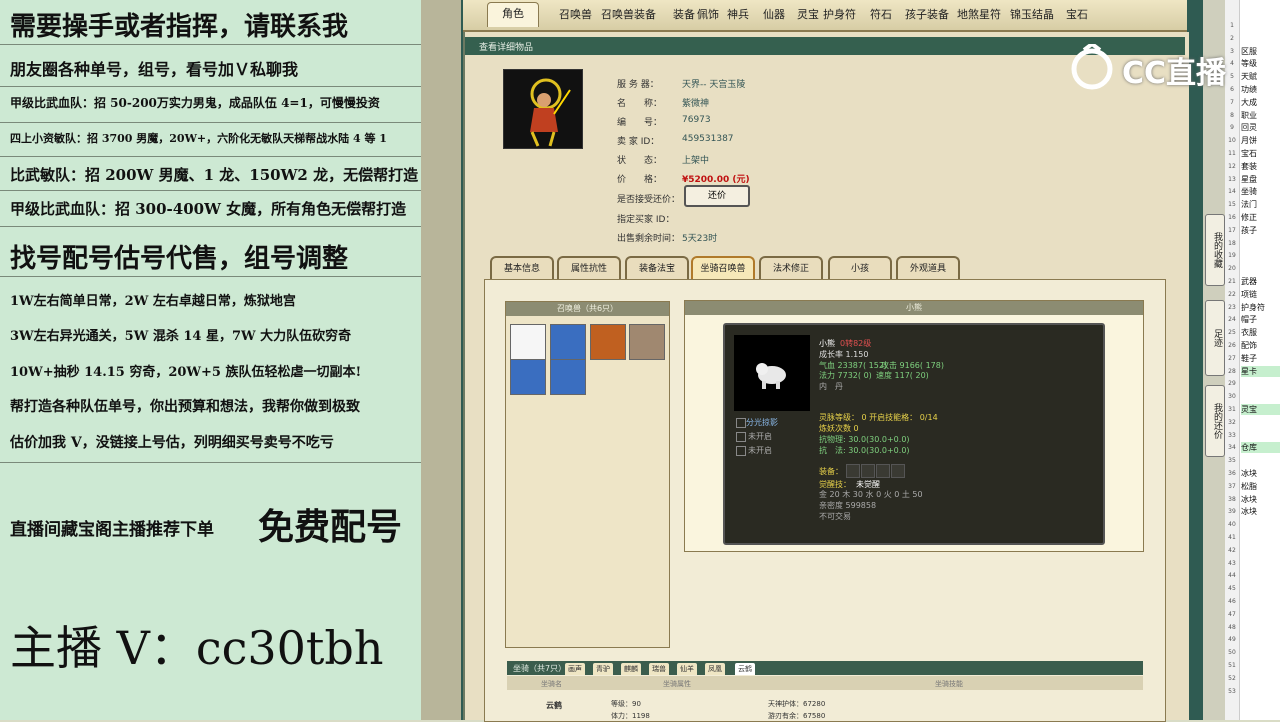  What do you see at coordinates (179, 27) in the screenshot?
I see `promo-line: 需要操手或者指挥，请联系我` at bounding box center [179, 27].